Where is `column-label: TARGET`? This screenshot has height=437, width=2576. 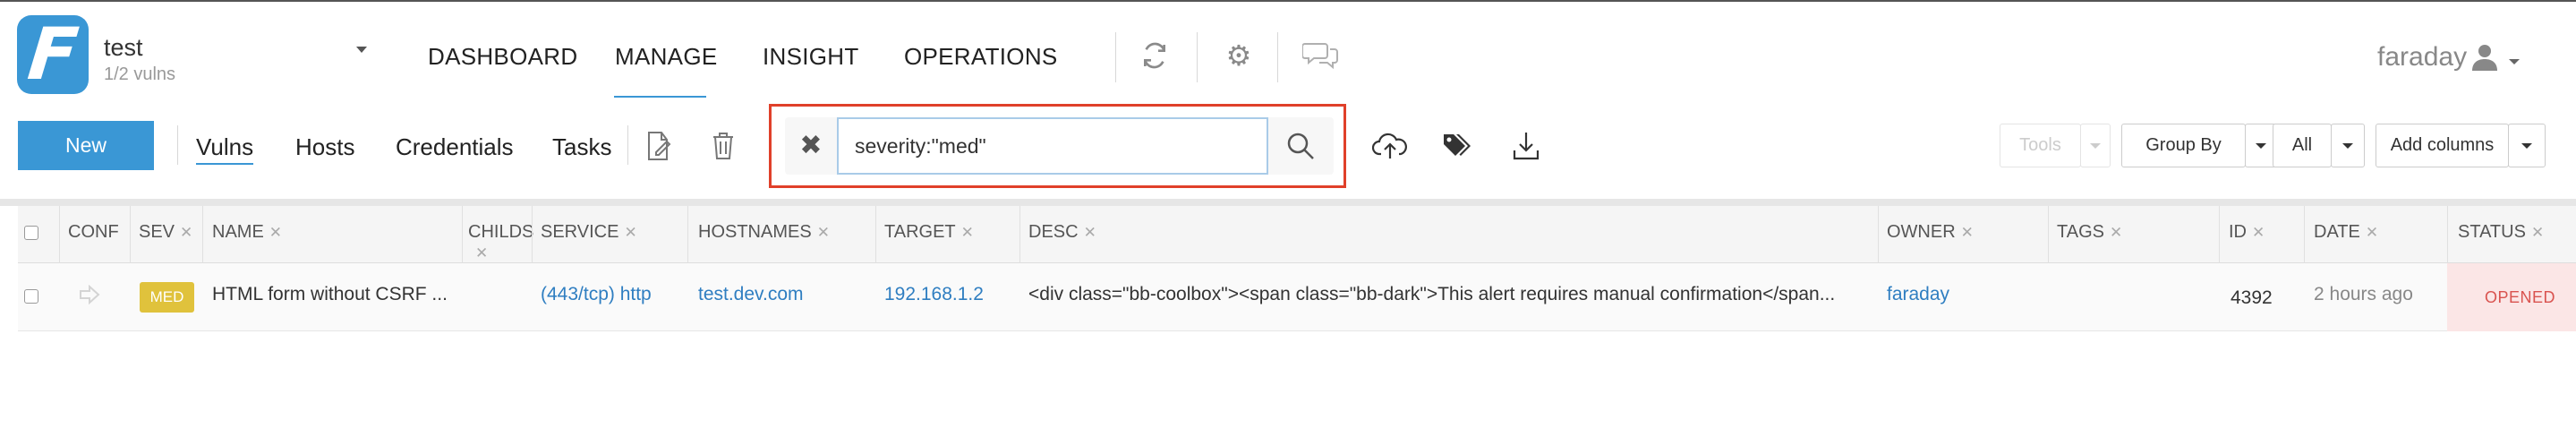 column-label: TARGET is located at coordinates (920, 232).